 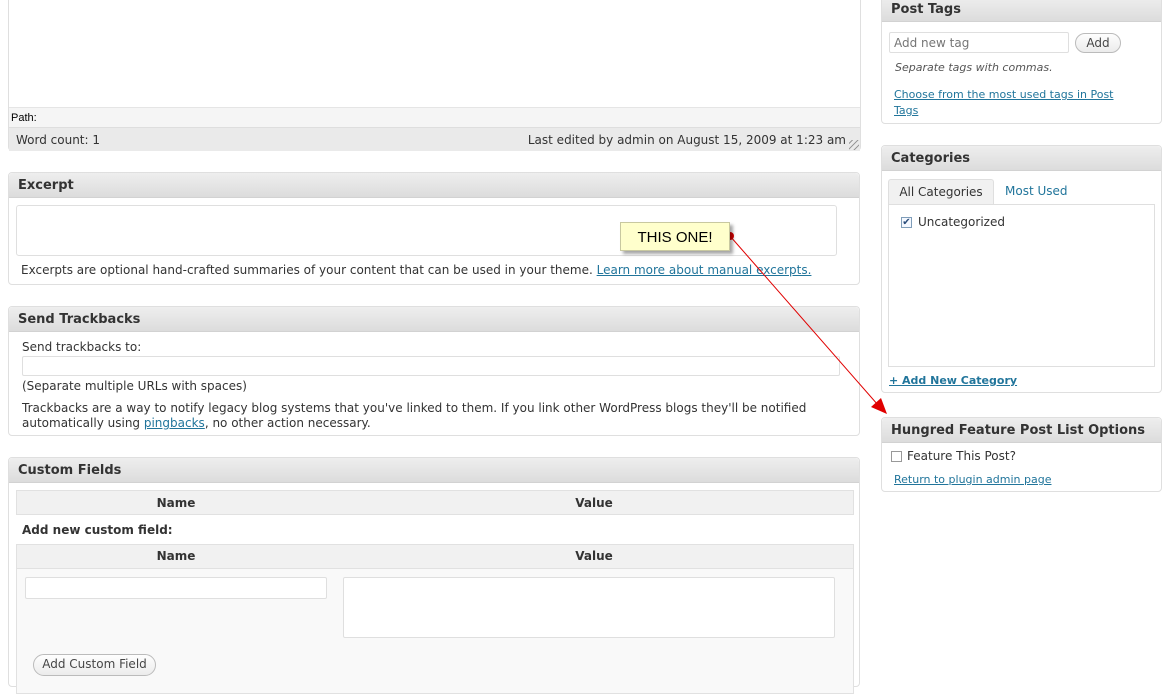 What do you see at coordinates (1021, 11) in the screenshot?
I see `post-tags-title: Post Tags` at bounding box center [1021, 11].